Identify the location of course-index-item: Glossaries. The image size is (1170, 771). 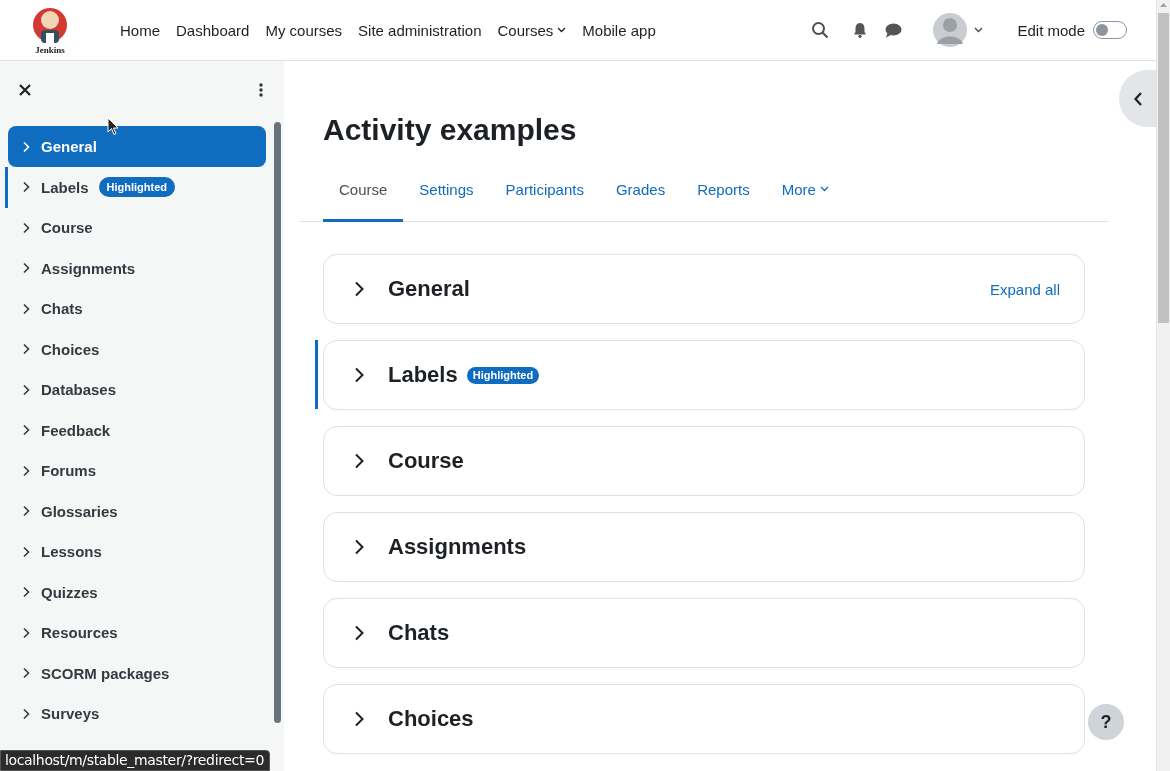
(137, 511).